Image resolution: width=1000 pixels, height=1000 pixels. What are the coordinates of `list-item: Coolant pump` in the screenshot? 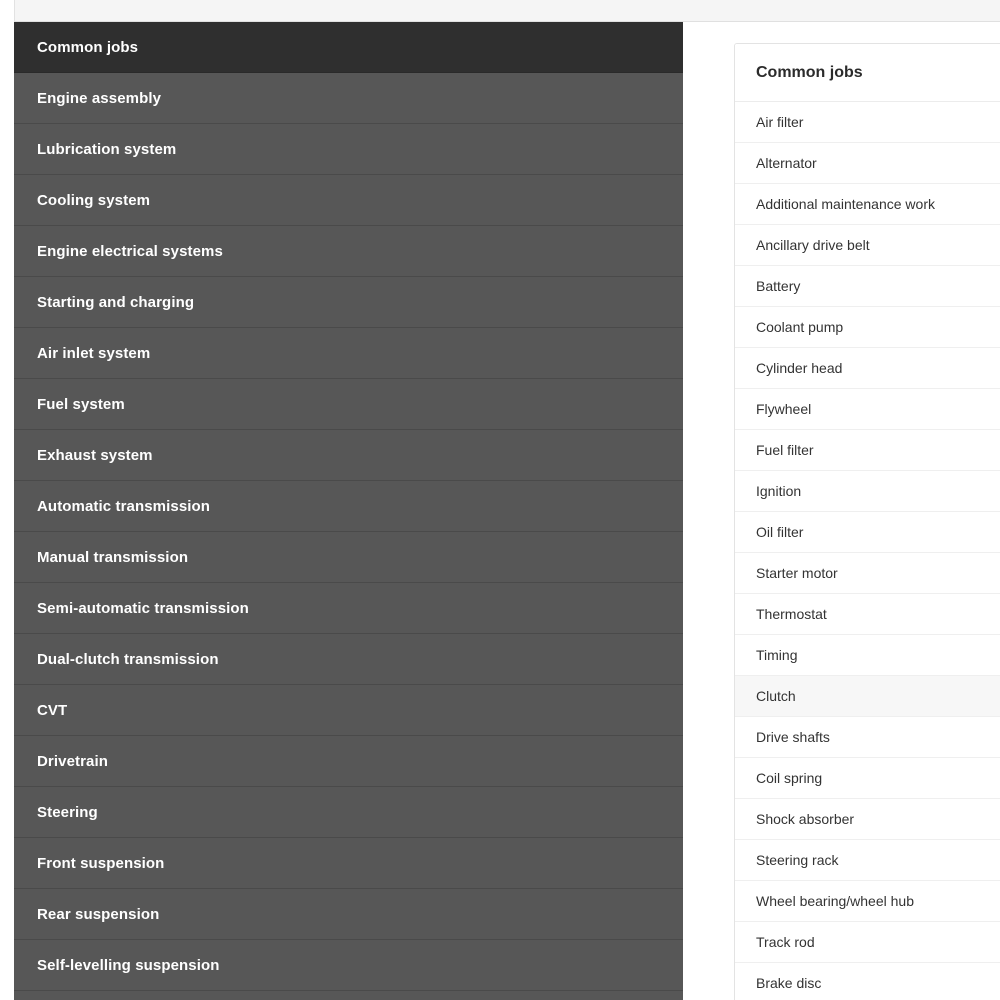 It's located at (867, 327).